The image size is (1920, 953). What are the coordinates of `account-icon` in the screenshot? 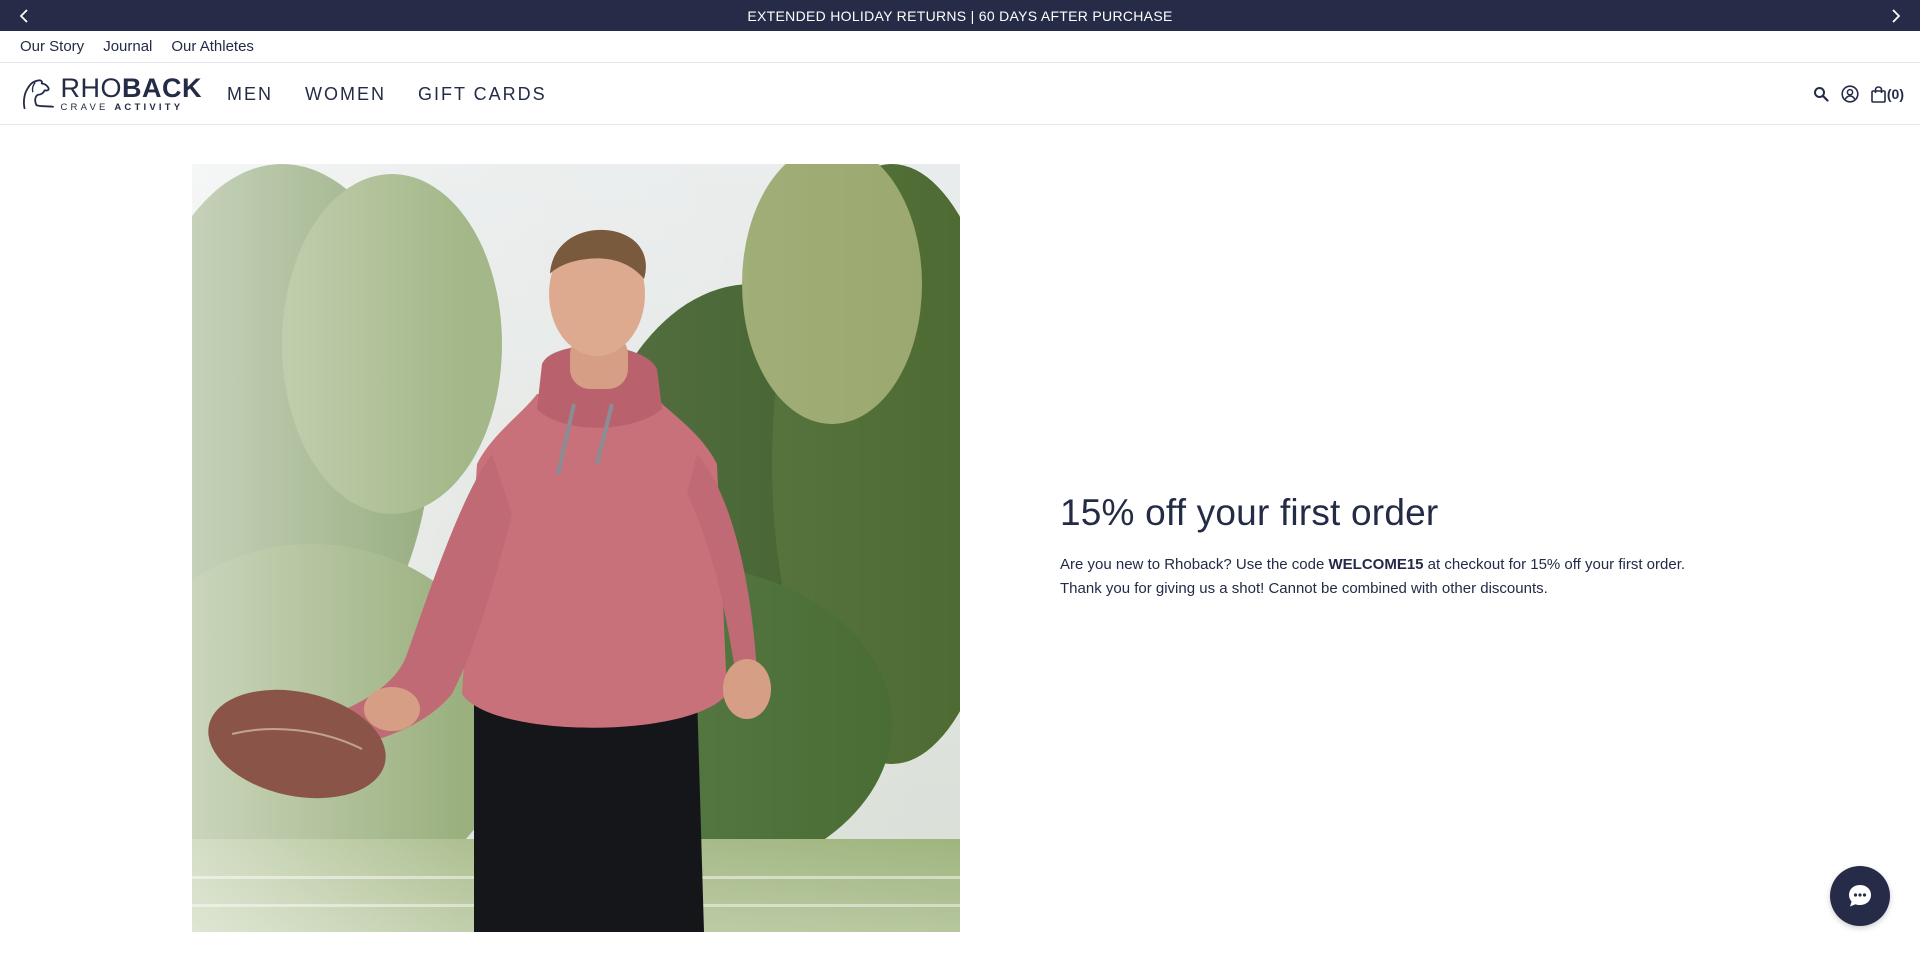 It's located at (1850, 94).